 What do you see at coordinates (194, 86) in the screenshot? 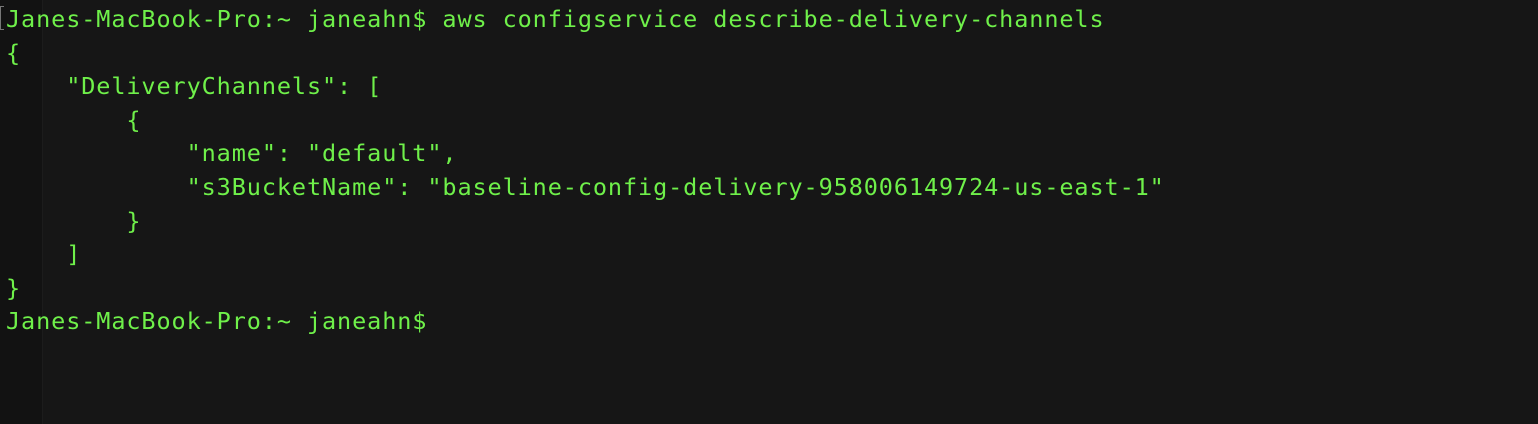
I see `terminal-line-output: "DeliveryChannels": [` at bounding box center [194, 86].